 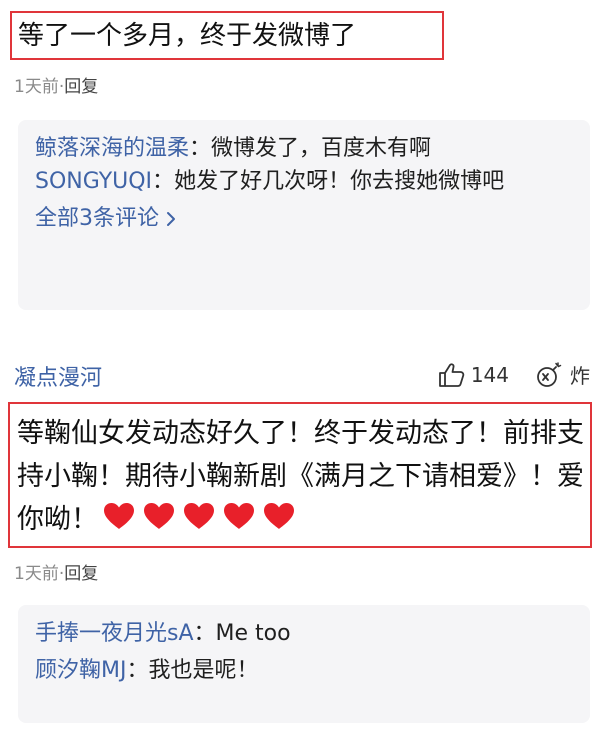 What do you see at coordinates (203, 670) in the screenshot?
I see `reply-text: 我也是呢！` at bounding box center [203, 670].